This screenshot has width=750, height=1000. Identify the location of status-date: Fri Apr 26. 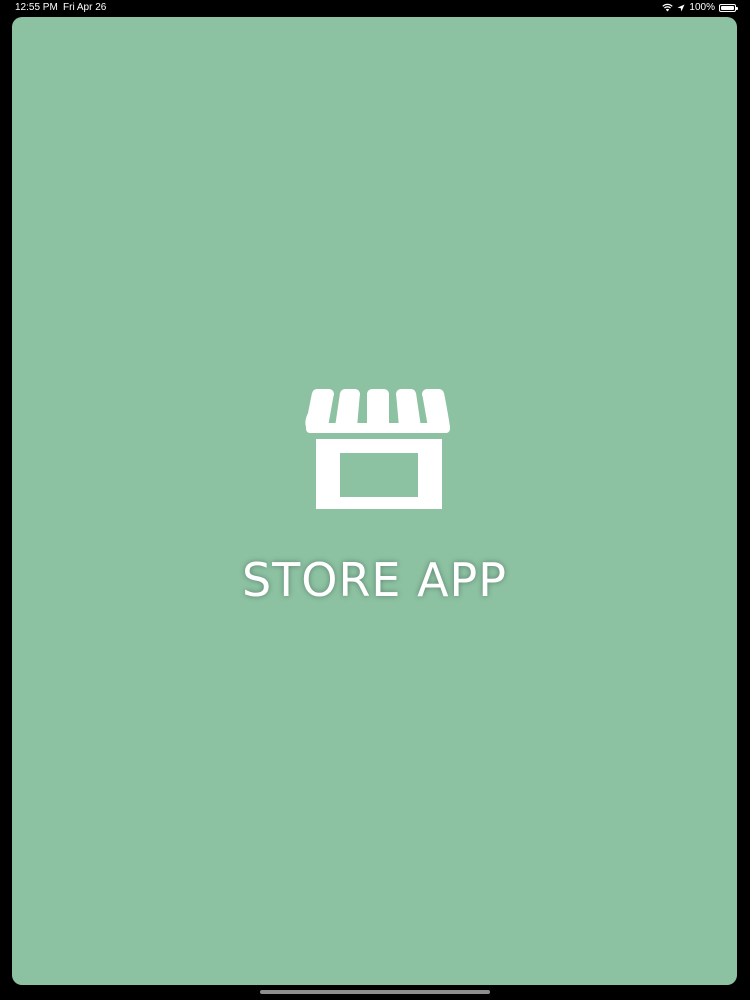
(85, 7).